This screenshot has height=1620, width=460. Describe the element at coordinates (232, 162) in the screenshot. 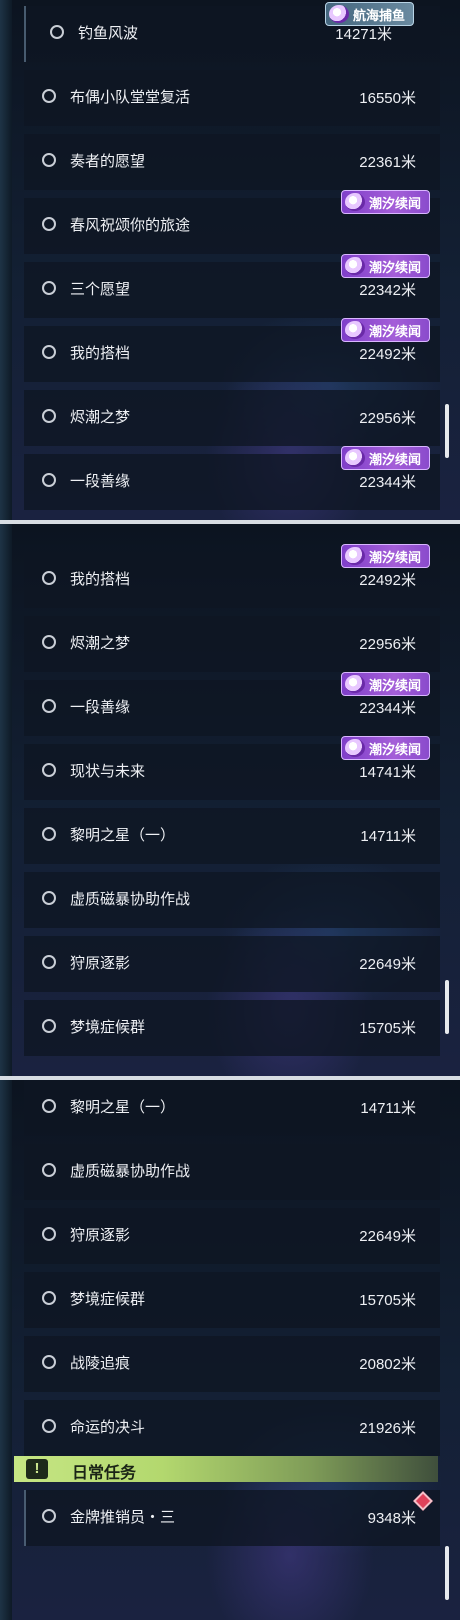

I see `quest-row: 奏者的愿望 22361米` at that location.